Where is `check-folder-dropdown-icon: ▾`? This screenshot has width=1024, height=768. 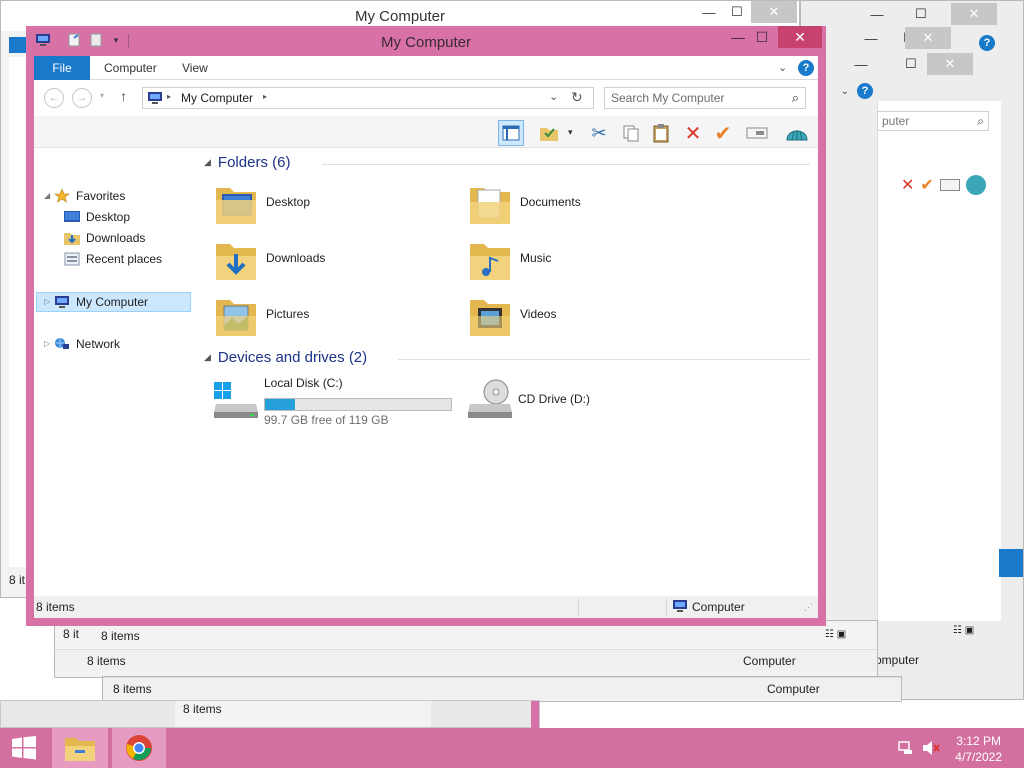
check-folder-dropdown-icon: ▾ is located at coordinates (570, 132).